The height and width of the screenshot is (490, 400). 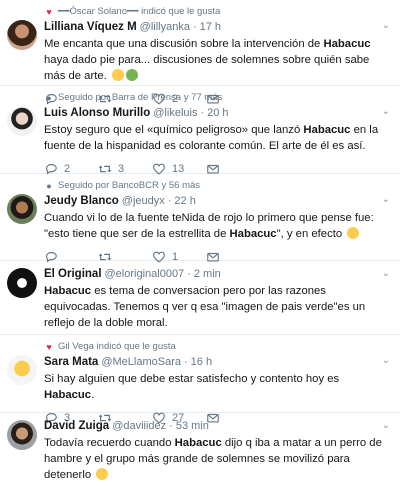 What do you see at coordinates (140, 98) in the screenshot?
I see `context-text: Seguido por Barra de Prensa y 77 más` at bounding box center [140, 98].